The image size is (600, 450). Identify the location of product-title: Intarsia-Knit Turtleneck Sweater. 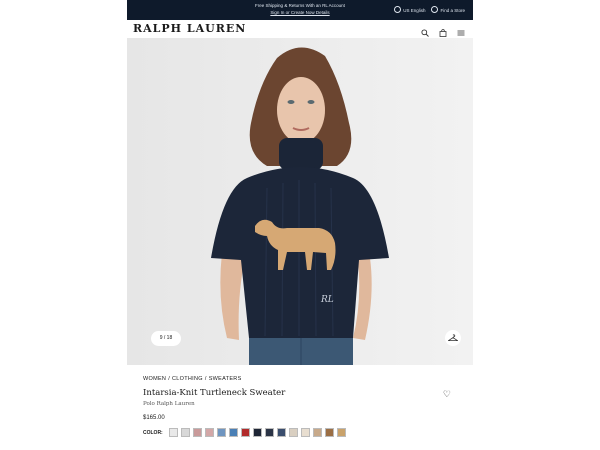
(214, 393).